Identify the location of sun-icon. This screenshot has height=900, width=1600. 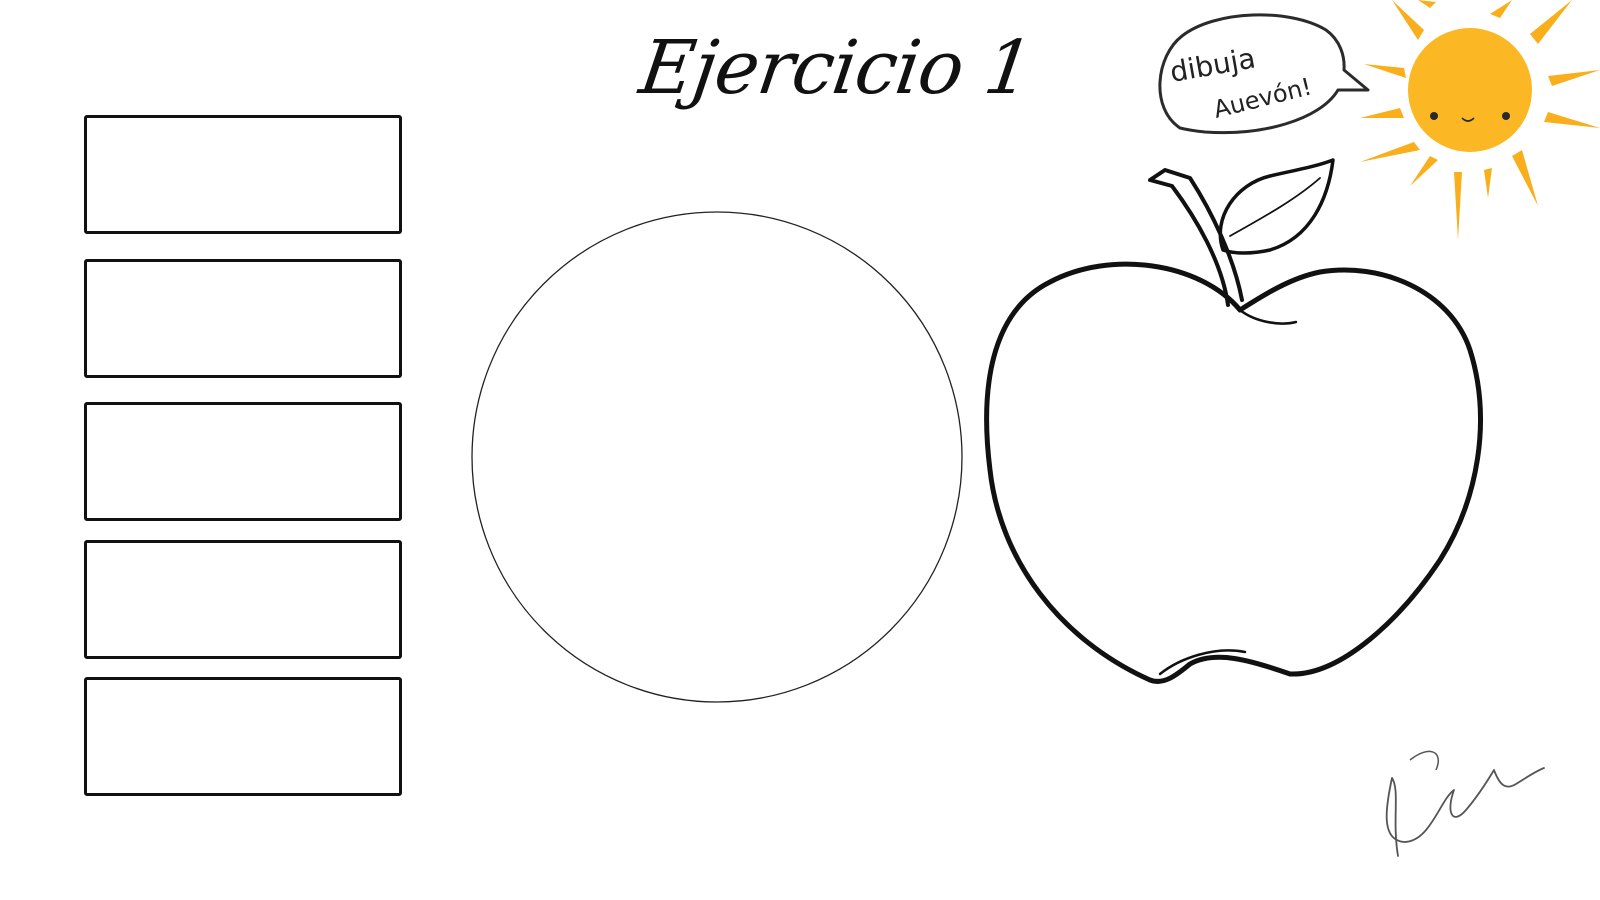
(1480, 120).